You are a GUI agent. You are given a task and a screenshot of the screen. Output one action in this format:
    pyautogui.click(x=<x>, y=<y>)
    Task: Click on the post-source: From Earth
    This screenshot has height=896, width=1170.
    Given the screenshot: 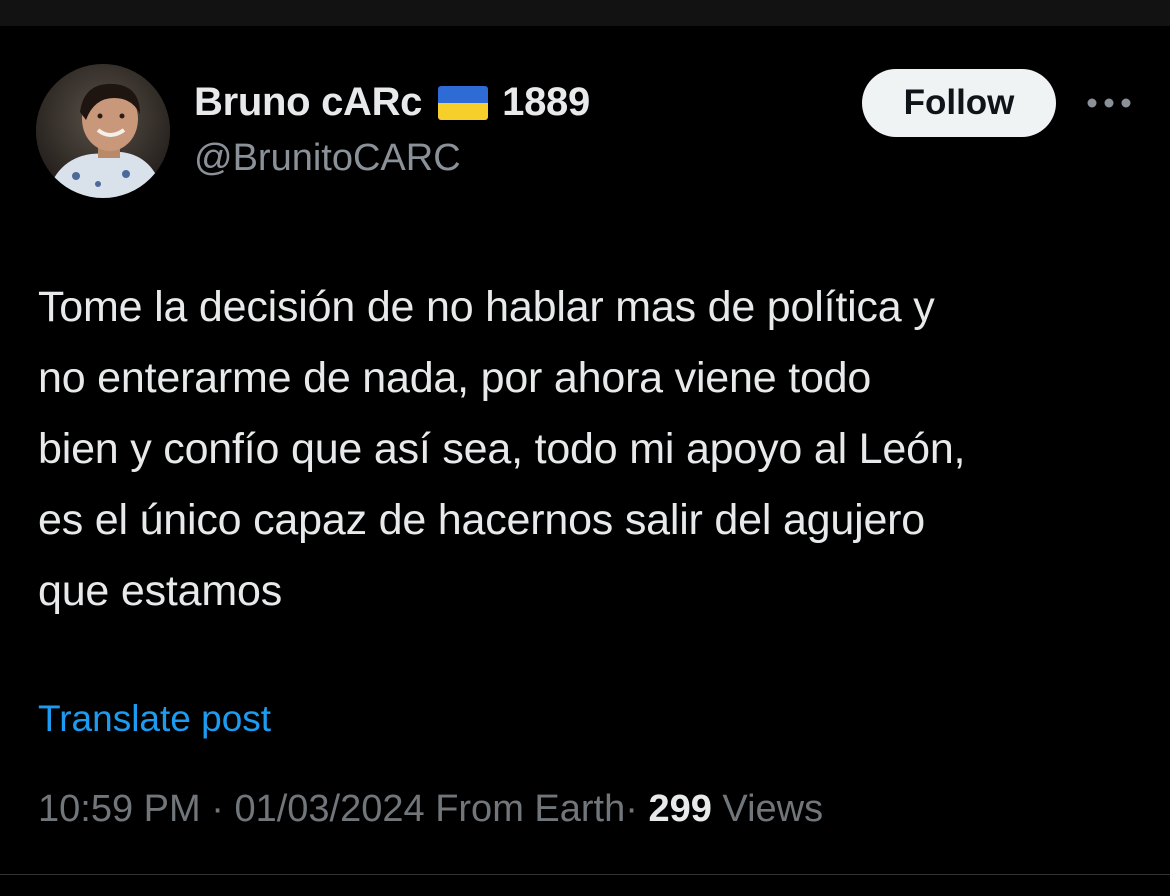 What is the action you would take?
    pyautogui.click(x=530, y=809)
    